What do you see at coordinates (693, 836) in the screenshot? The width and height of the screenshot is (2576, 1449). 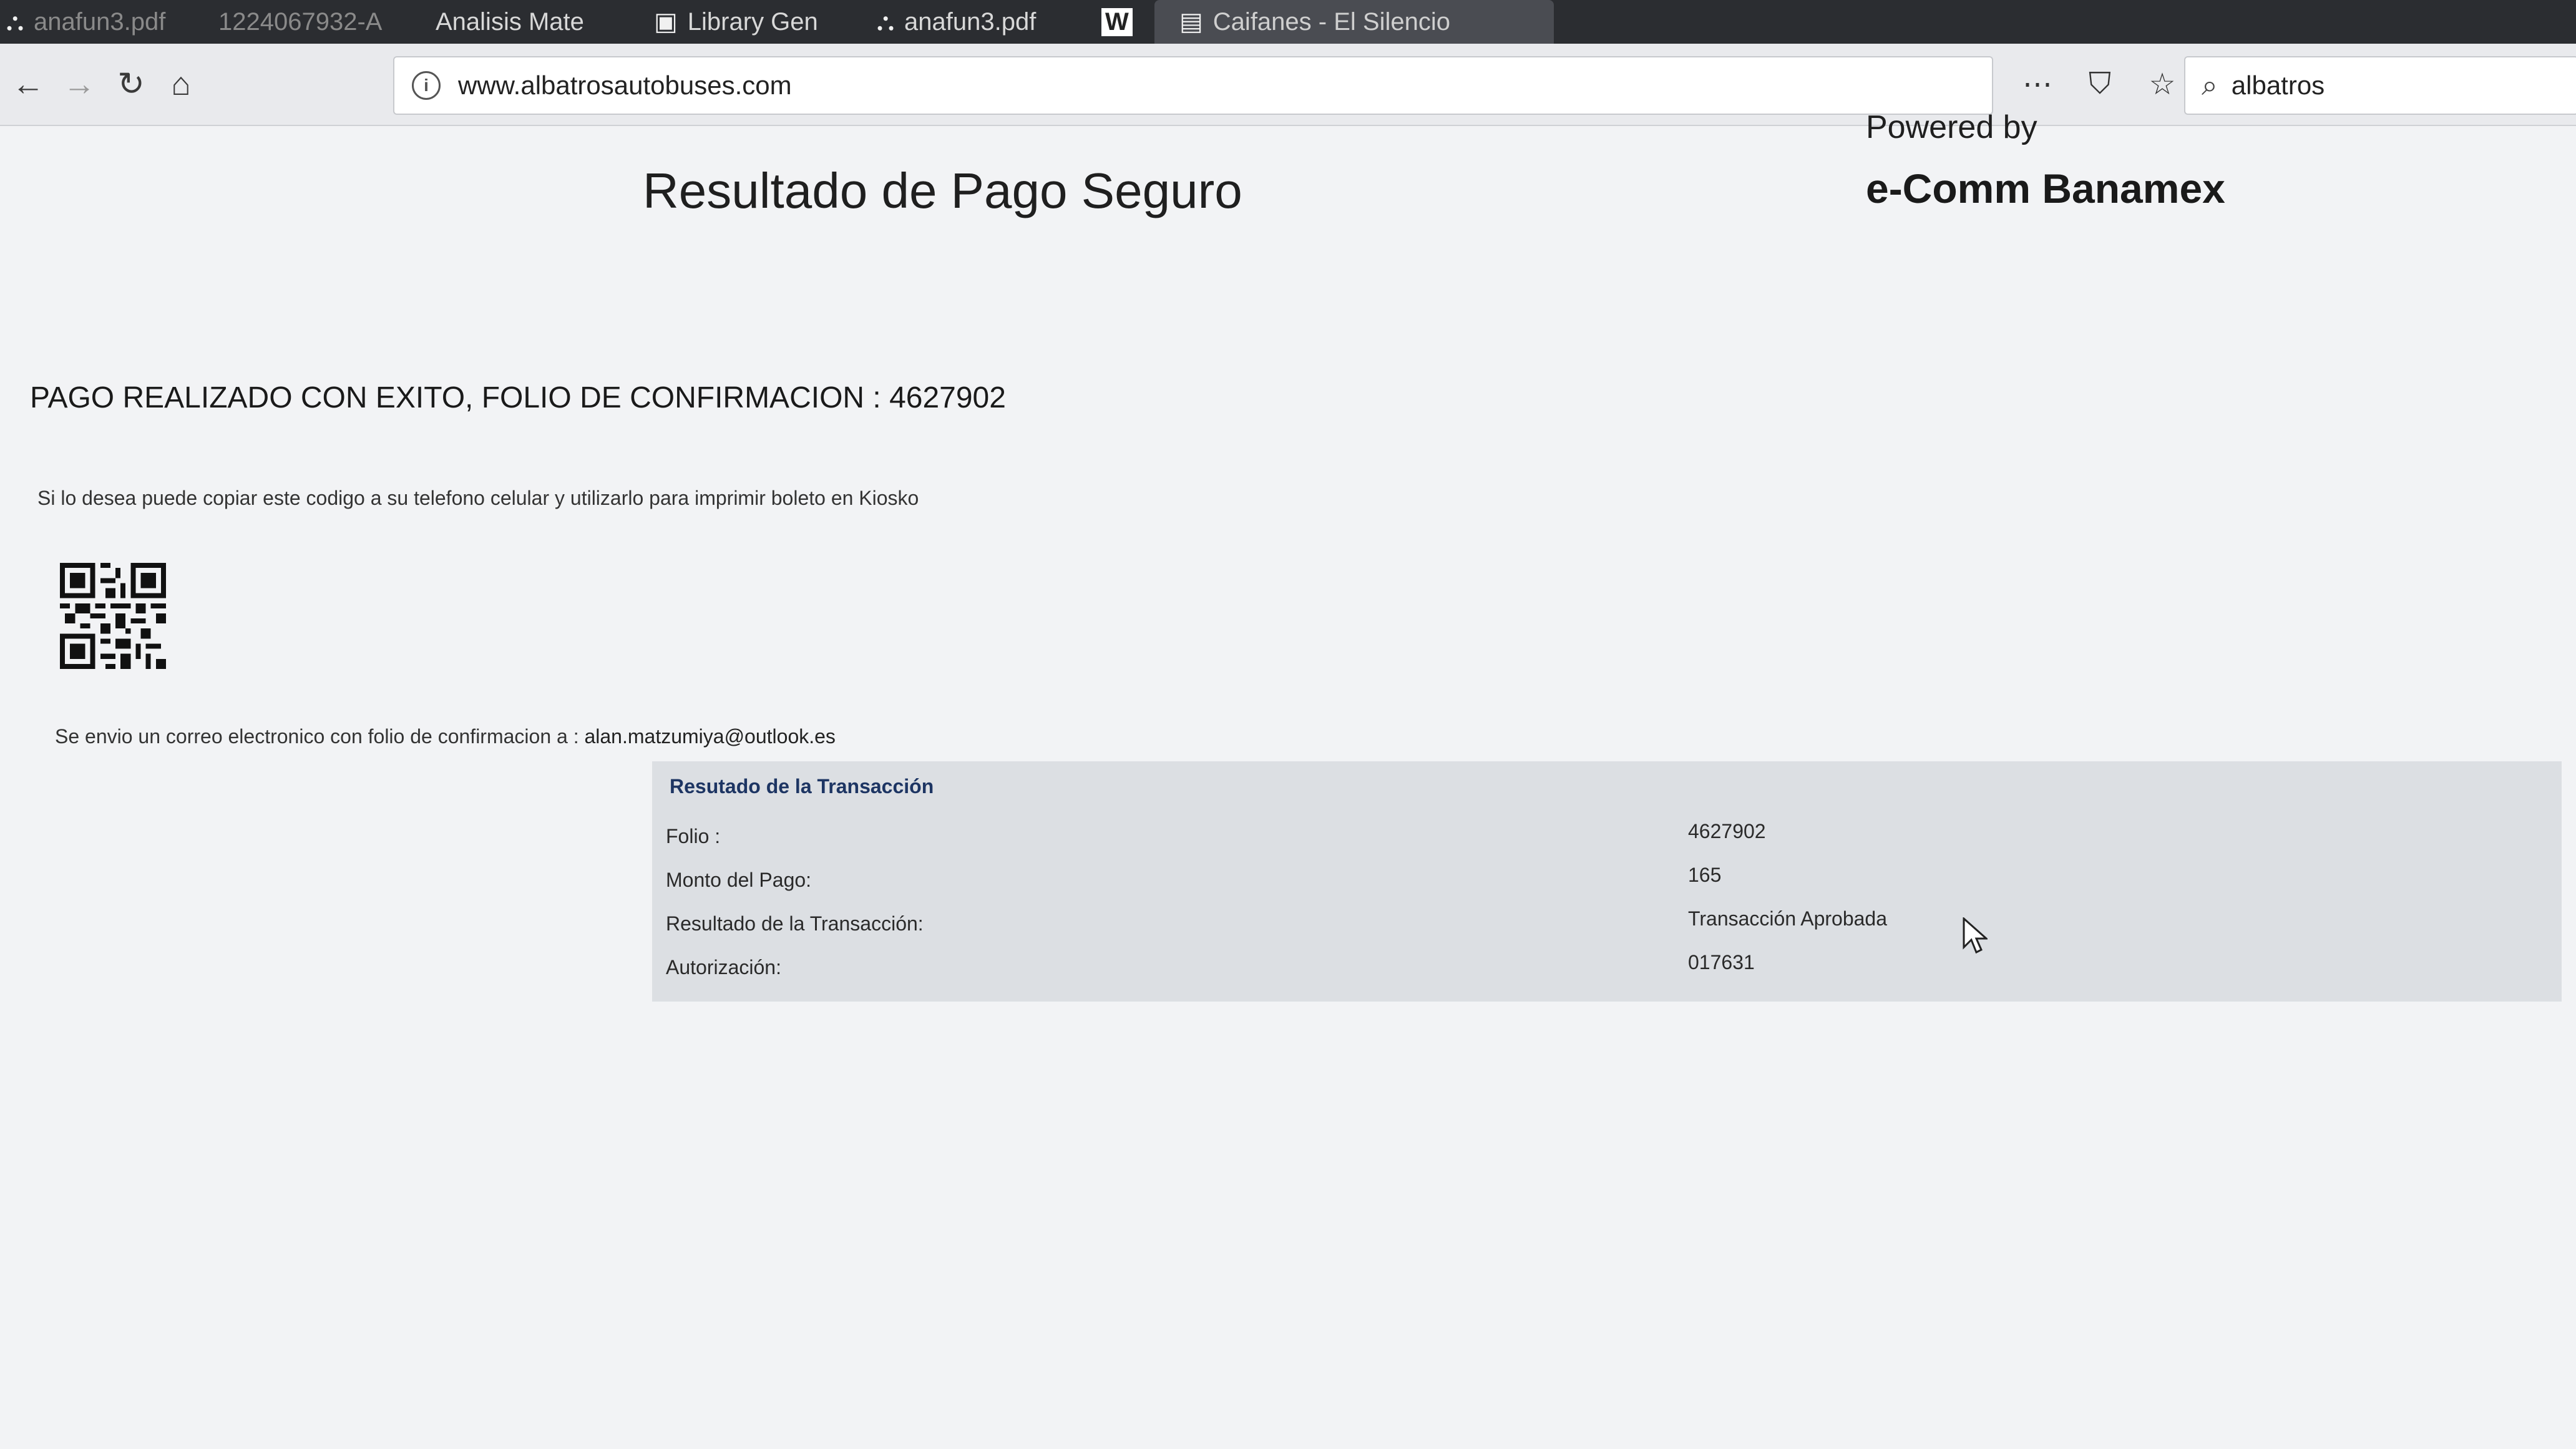 I see `folio-label: Folio :` at bounding box center [693, 836].